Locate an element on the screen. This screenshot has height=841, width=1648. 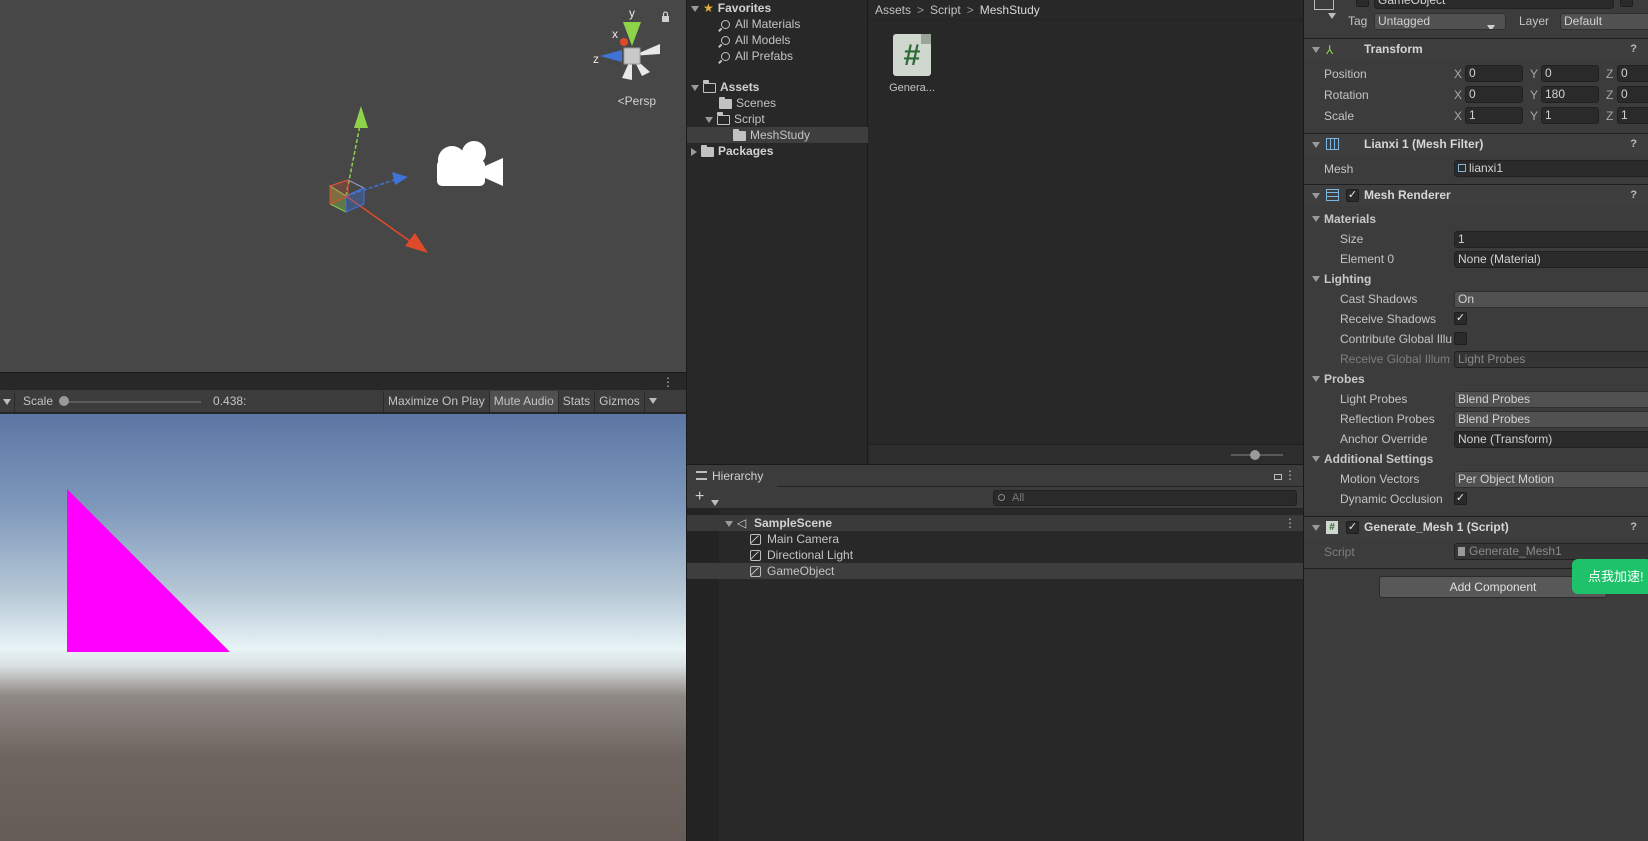
tree-packages: Packages is located at coordinates (732, 151).